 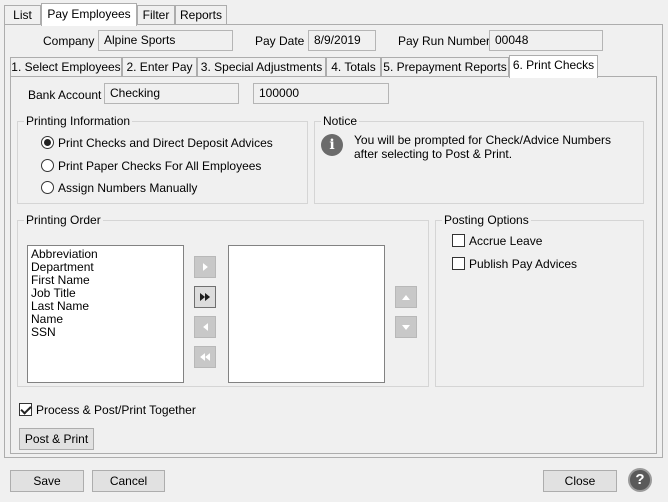 What do you see at coordinates (201, 15) in the screenshot?
I see `tab-reports: Reports` at bounding box center [201, 15].